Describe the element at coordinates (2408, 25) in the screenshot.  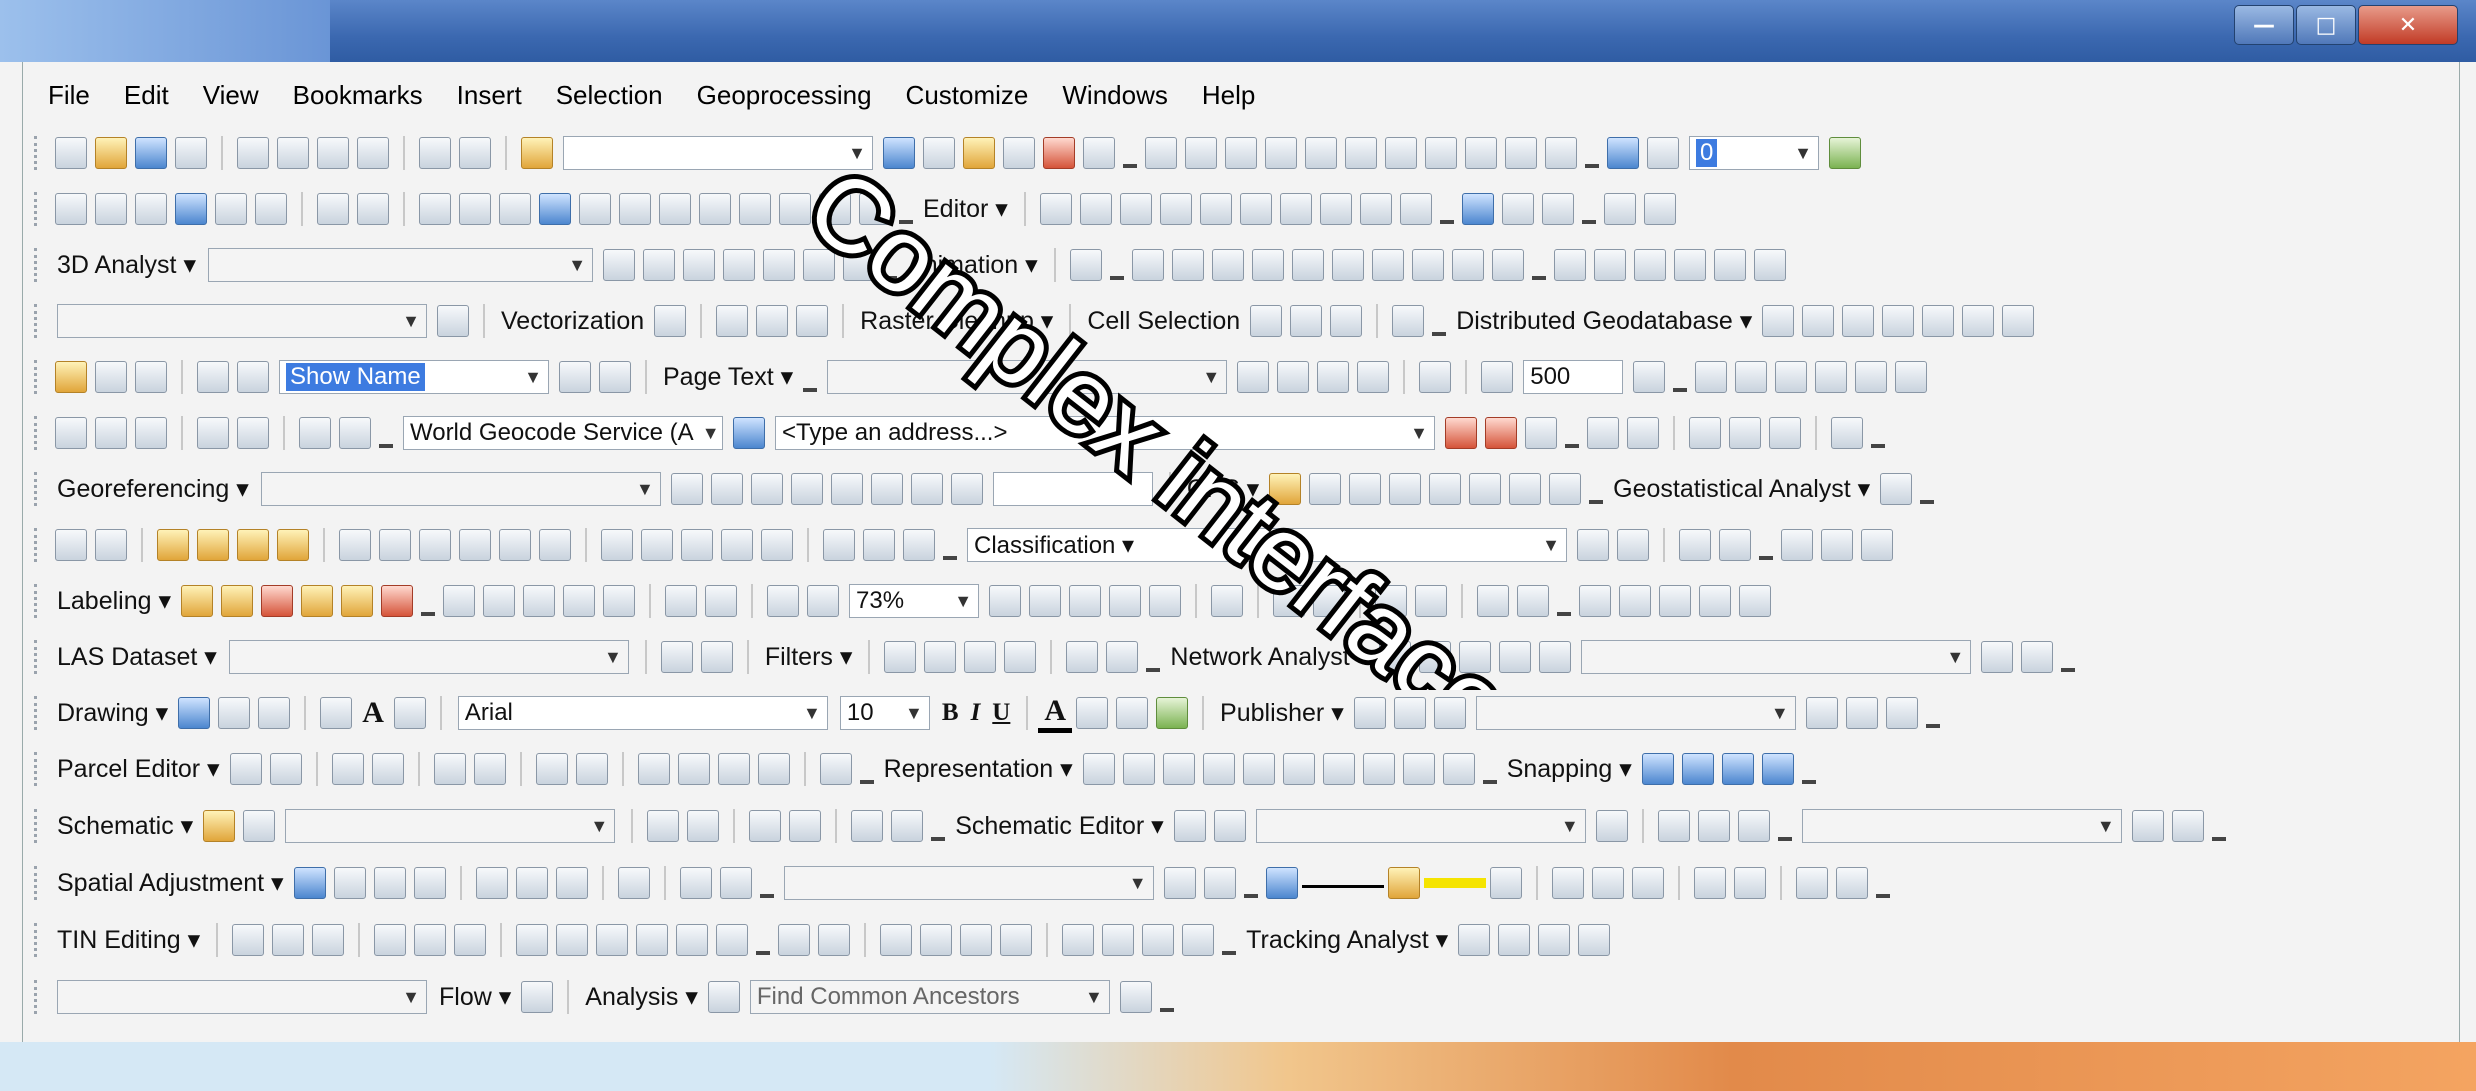
I see `close-button: ✕` at that location.